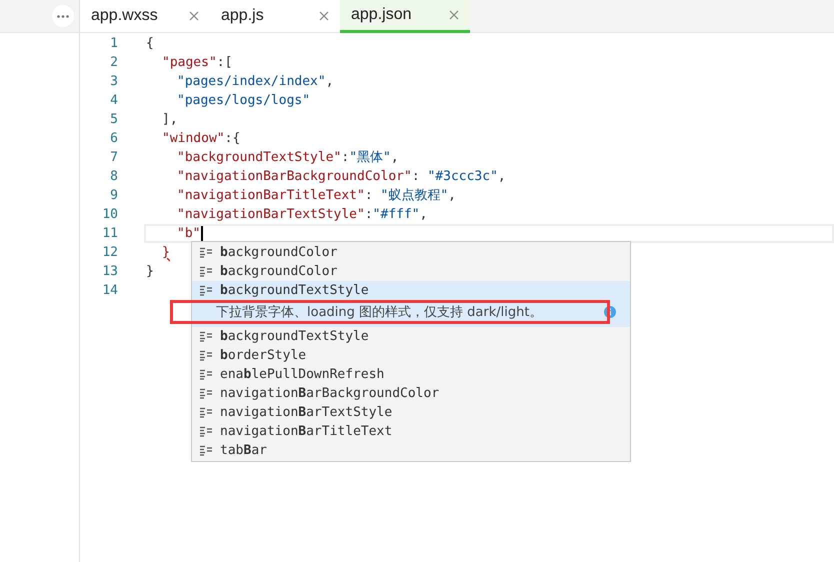  I want to click on suggestion-detail: 下拉背景字体、loading 图的样式，仅支持 dark/light。, so click(379, 312).